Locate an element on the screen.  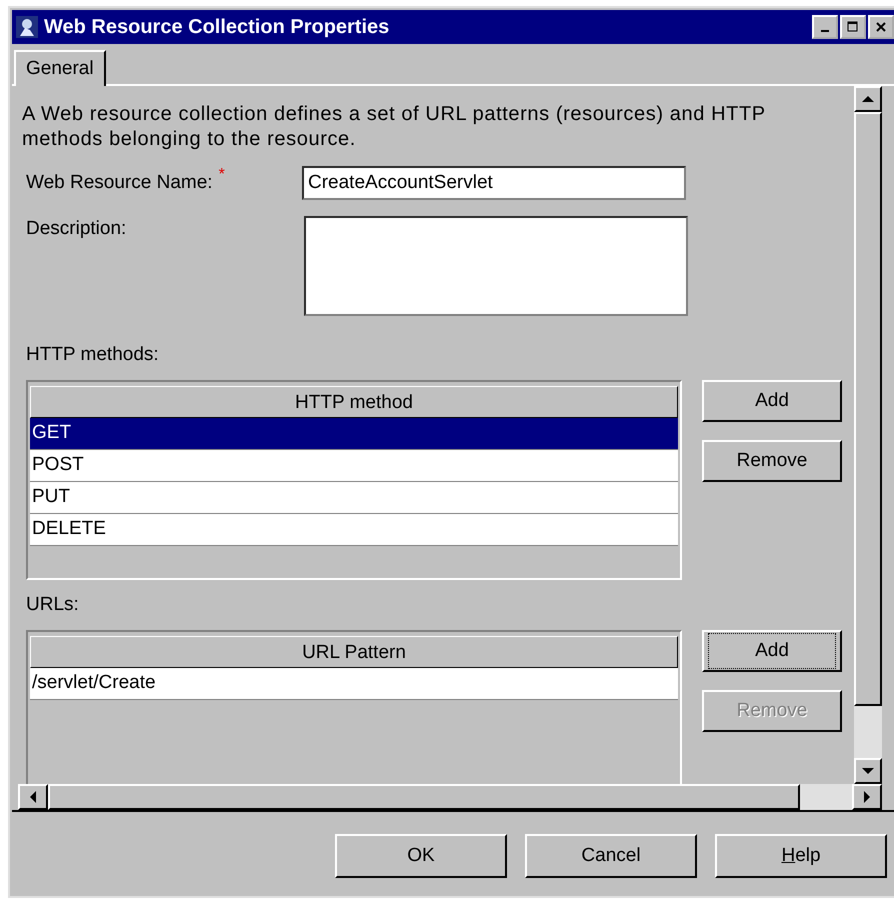
close-icon is located at coordinates (881, 27).